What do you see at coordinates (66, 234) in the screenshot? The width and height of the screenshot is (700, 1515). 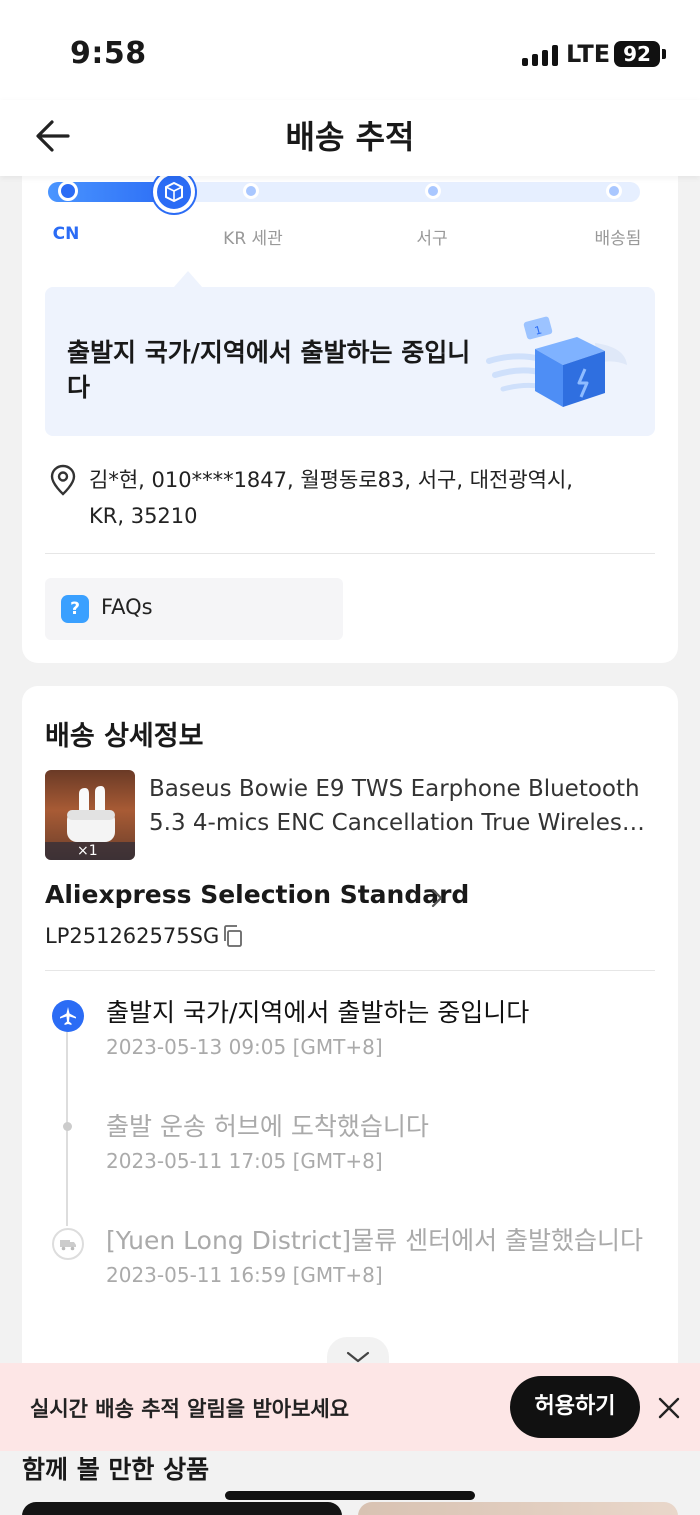 I see `step-label-origin: CN` at bounding box center [66, 234].